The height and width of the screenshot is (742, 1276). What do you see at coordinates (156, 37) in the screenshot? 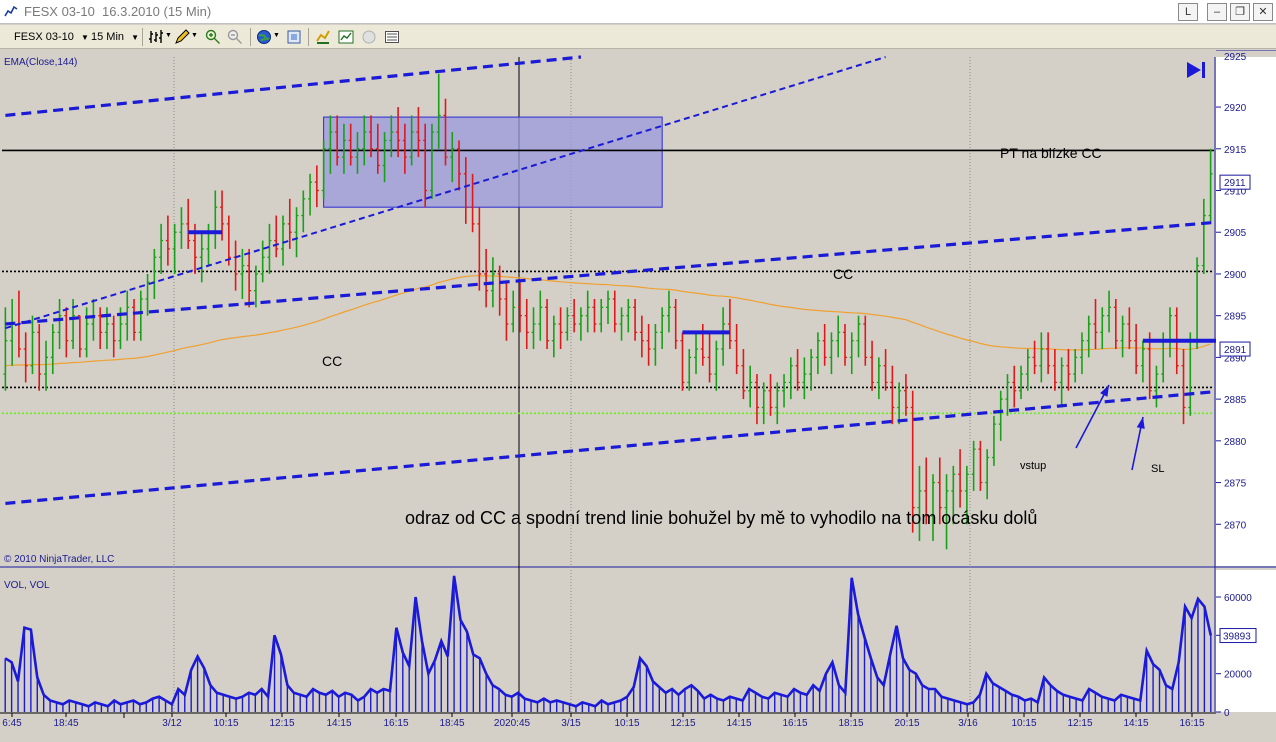
I see `bar-style-icon` at bounding box center [156, 37].